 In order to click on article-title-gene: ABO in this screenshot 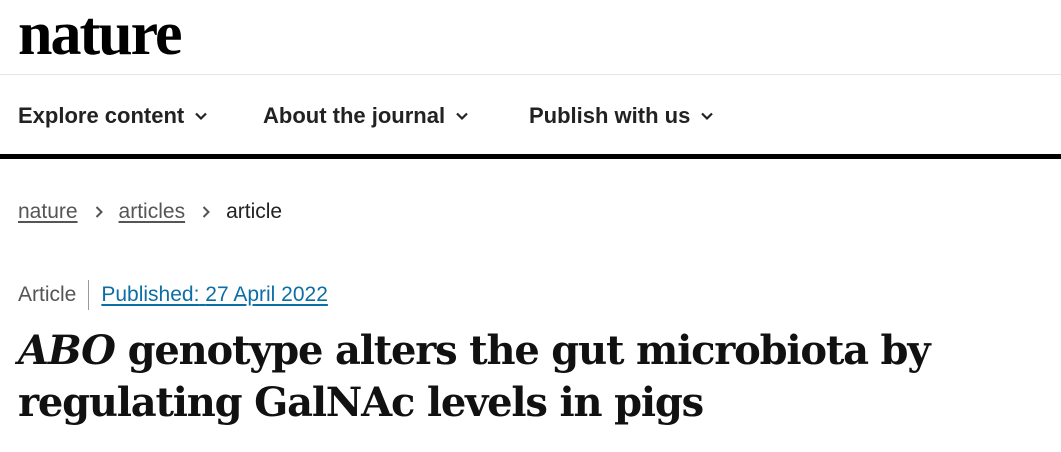, I will do `click(67, 350)`.